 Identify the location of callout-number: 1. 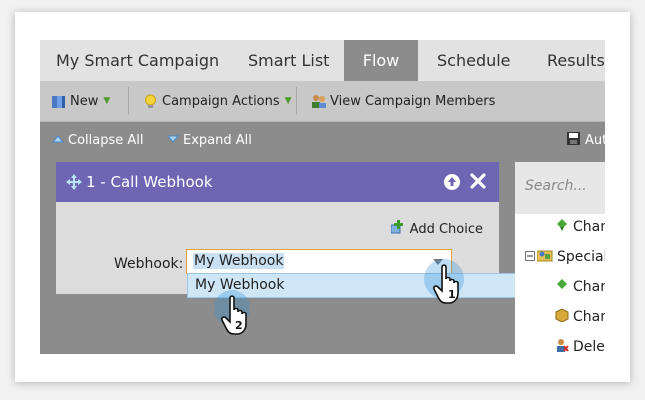
(452, 294).